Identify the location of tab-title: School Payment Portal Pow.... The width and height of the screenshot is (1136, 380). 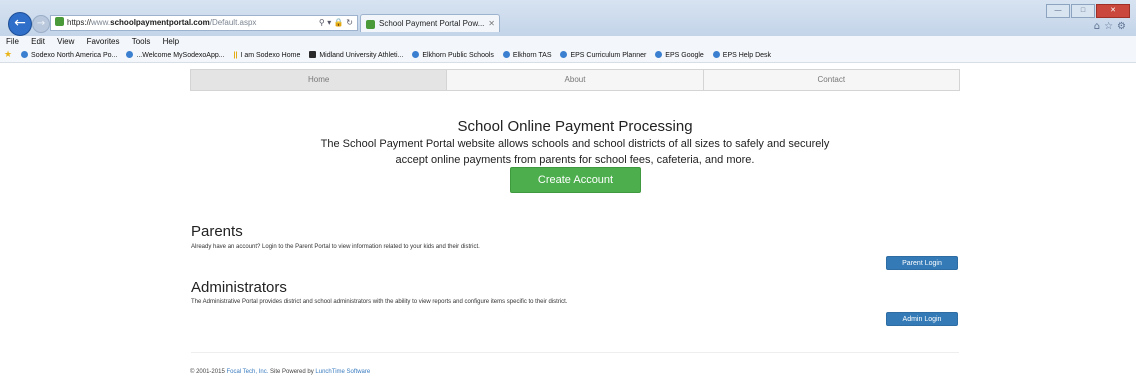
(432, 23).